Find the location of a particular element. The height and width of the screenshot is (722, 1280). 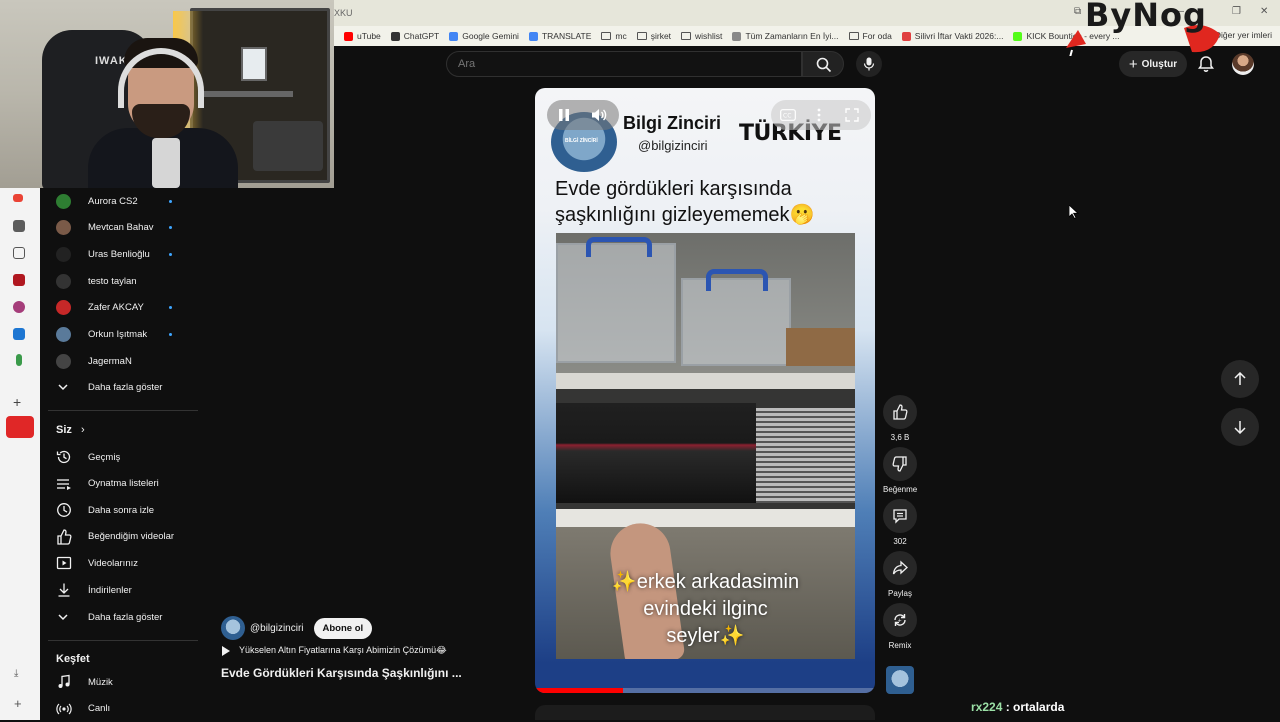

sidebar-item: Beğendiğim videolar is located at coordinates (120, 537).